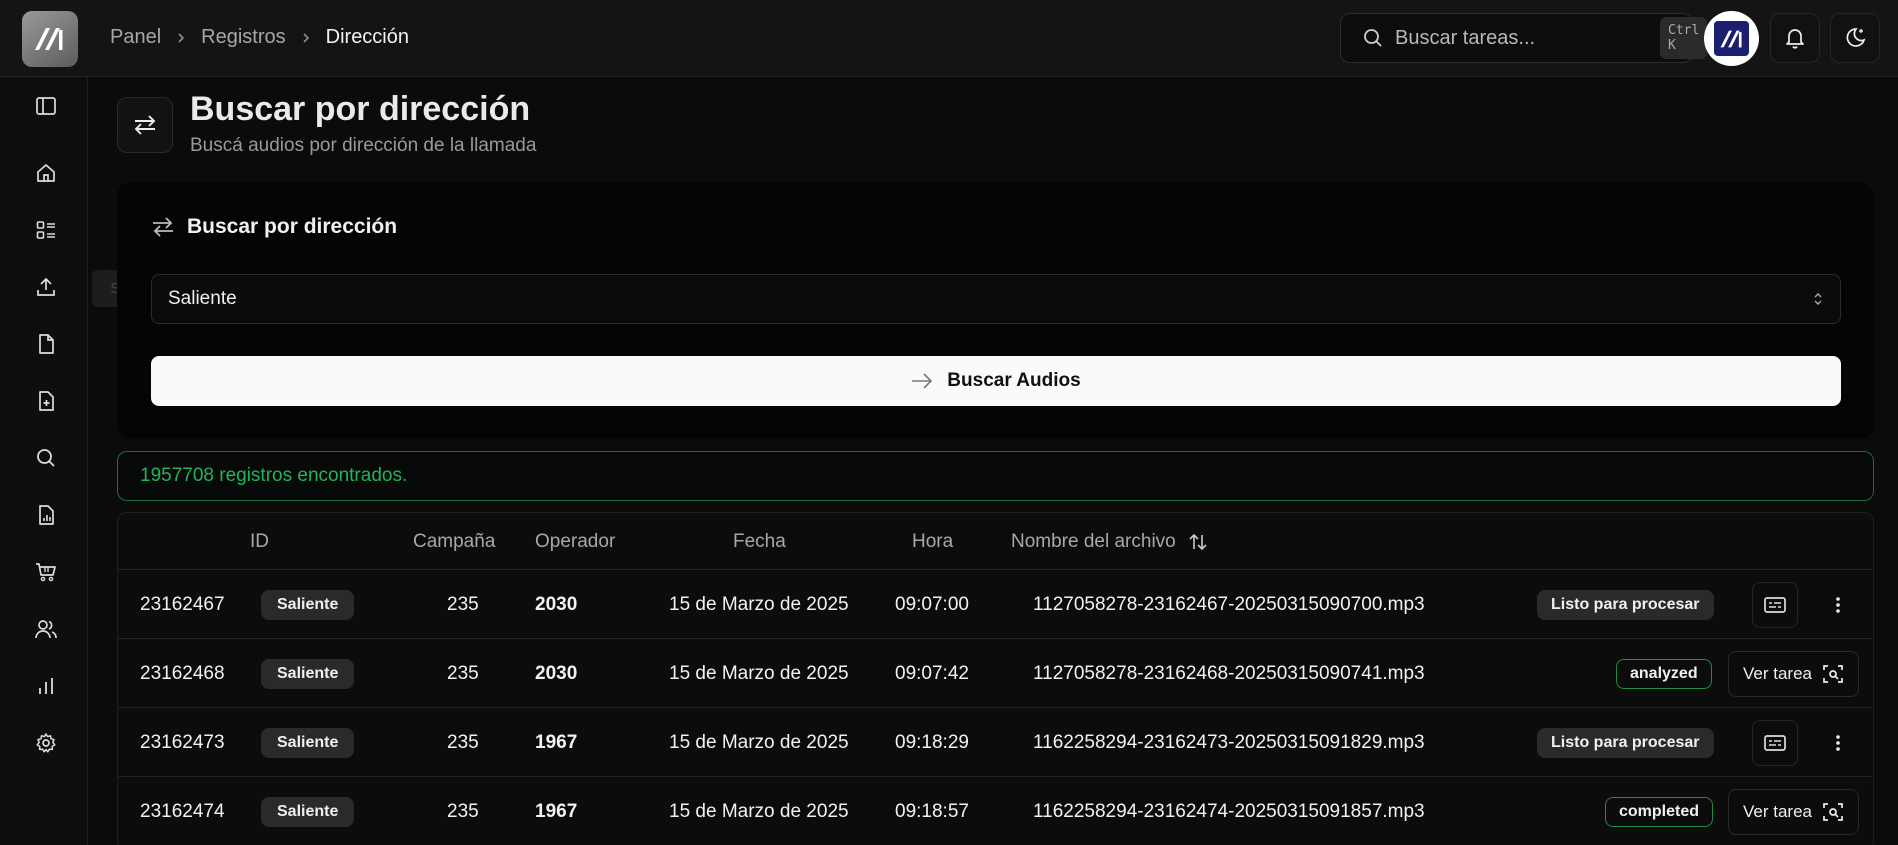  Describe the element at coordinates (932, 811) in the screenshot. I see `row-time: 09:18:57` at that location.